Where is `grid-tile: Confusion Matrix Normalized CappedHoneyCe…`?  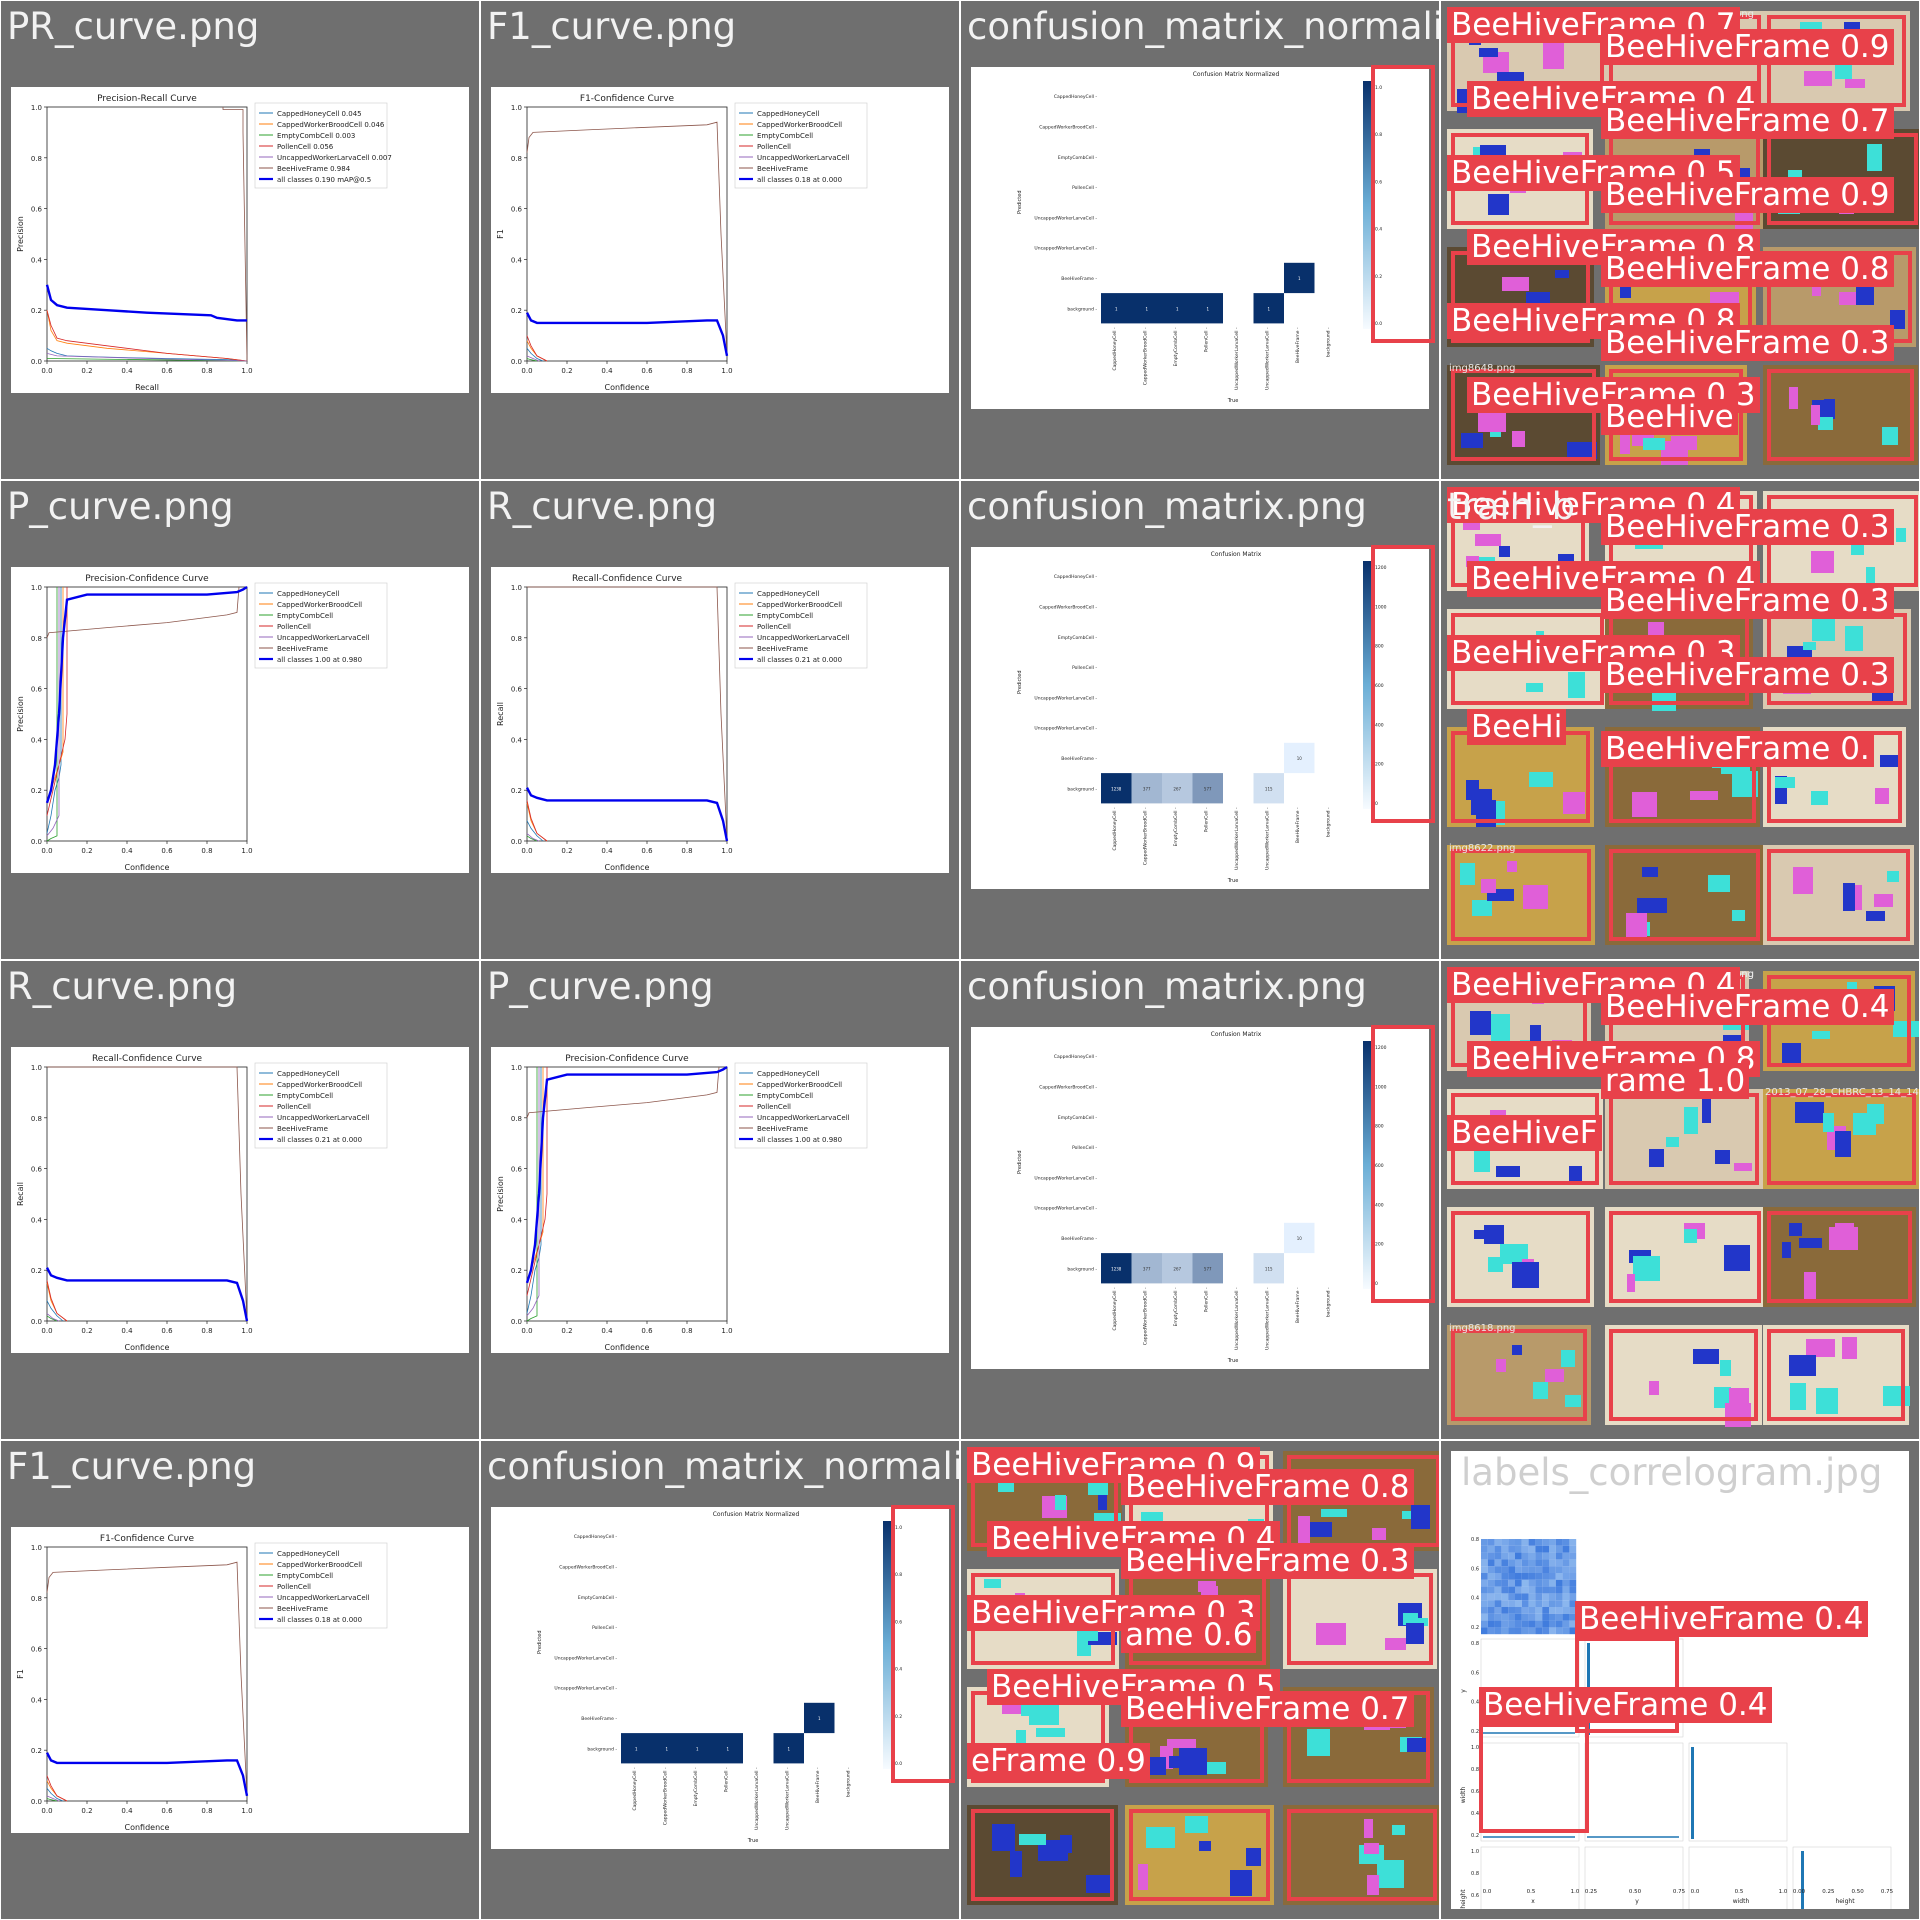
grid-tile: Confusion Matrix Normalized CappedHoneyCe… is located at coordinates (1200, 240).